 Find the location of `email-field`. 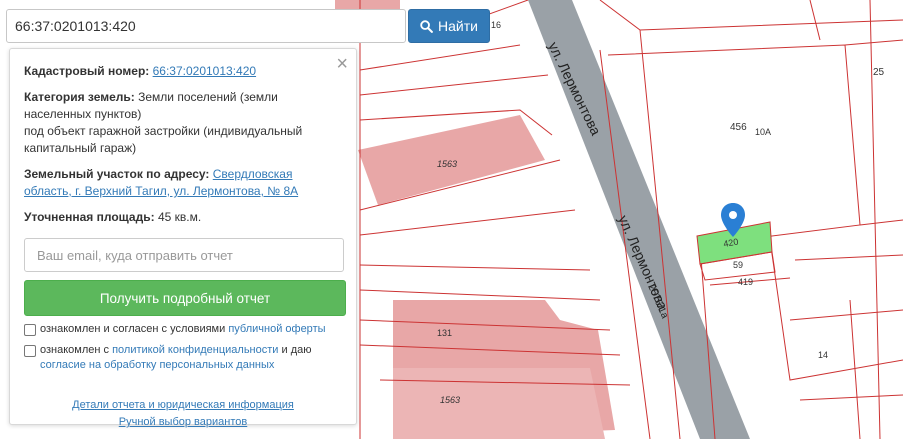

email-field is located at coordinates (184, 255).